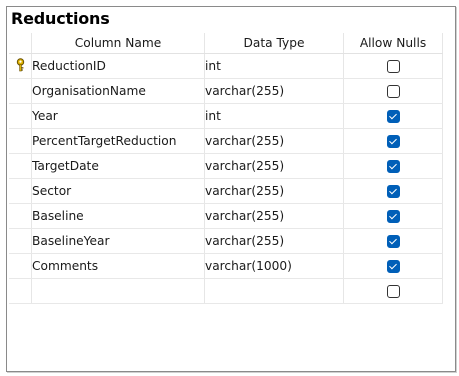  What do you see at coordinates (60, 18) in the screenshot?
I see `table-title: Reductions` at bounding box center [60, 18].